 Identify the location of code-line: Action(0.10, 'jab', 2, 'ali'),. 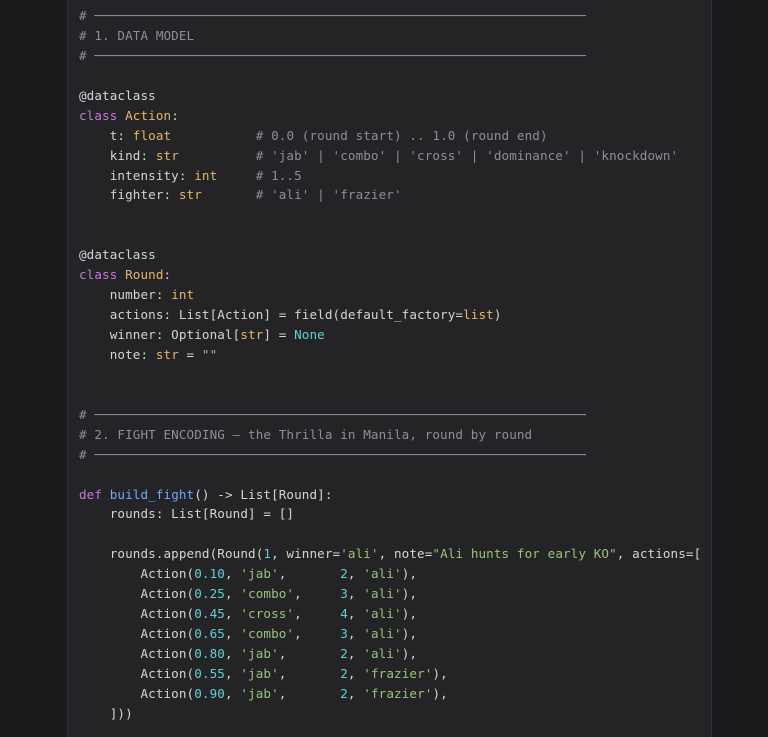
(390, 574).